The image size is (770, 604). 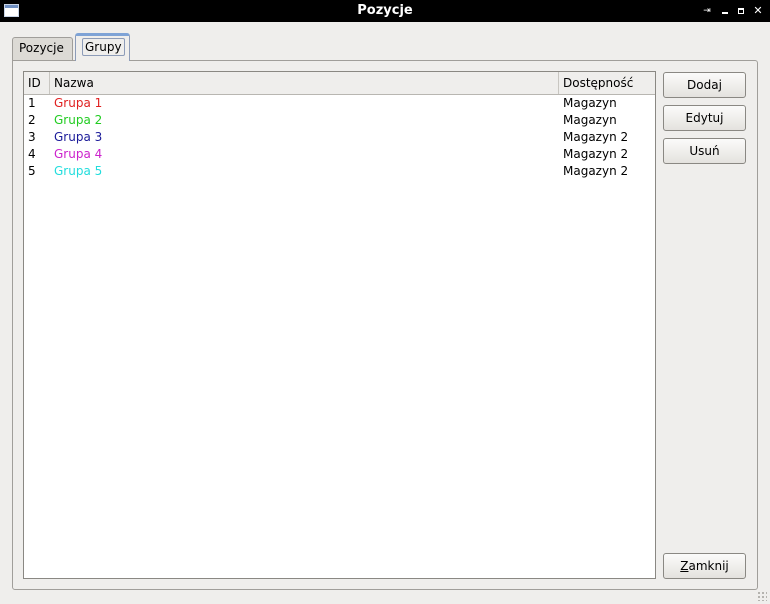 What do you see at coordinates (339, 171) in the screenshot?
I see `table-row: 5 Grupa 5 Magazyn 2` at bounding box center [339, 171].